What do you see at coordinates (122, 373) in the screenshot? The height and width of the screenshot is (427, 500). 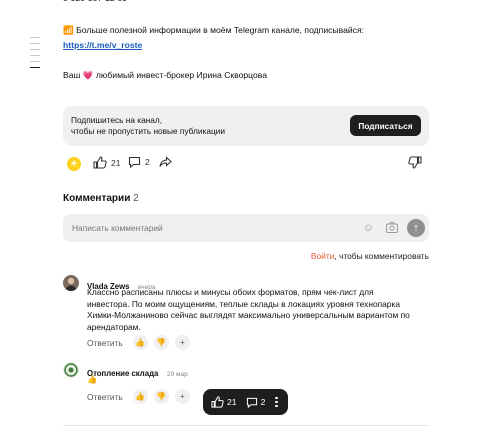 I see `comment-author: Отопление склада` at bounding box center [122, 373].